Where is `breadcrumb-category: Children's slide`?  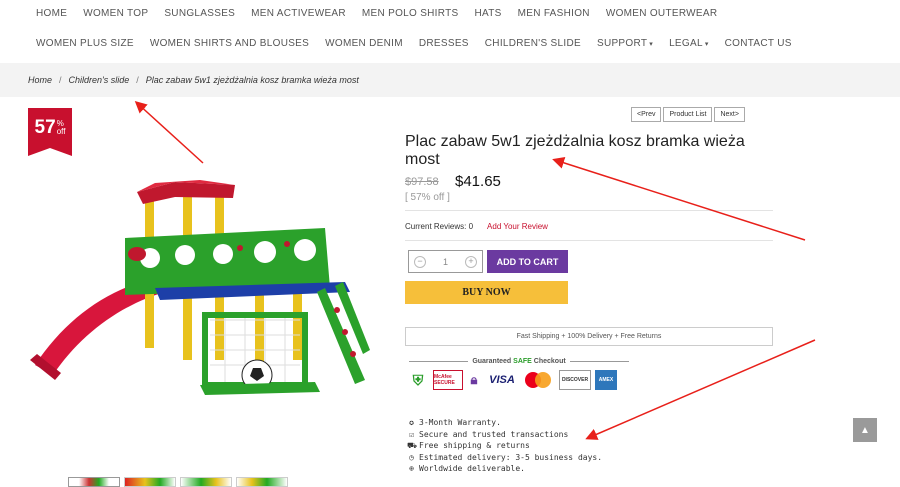
breadcrumb-category: Children's slide is located at coordinates (99, 80).